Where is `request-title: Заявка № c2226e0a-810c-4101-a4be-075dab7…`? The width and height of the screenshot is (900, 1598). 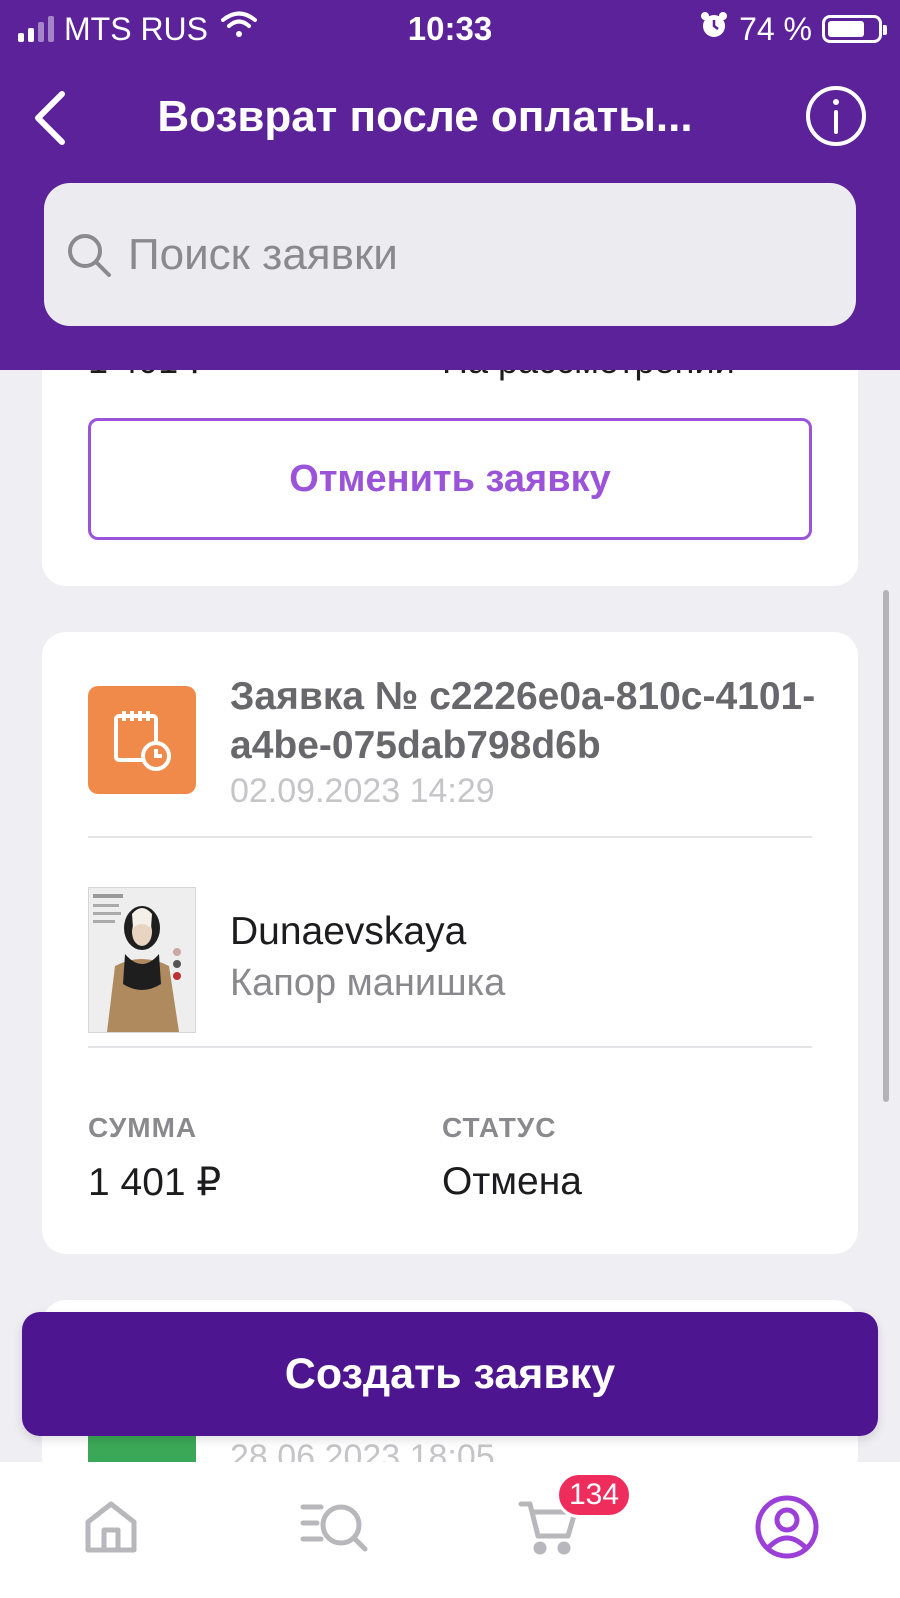
request-title: Заявка № c2226e0a-810c-4101-a4be-075dab7… is located at coordinates (523, 721).